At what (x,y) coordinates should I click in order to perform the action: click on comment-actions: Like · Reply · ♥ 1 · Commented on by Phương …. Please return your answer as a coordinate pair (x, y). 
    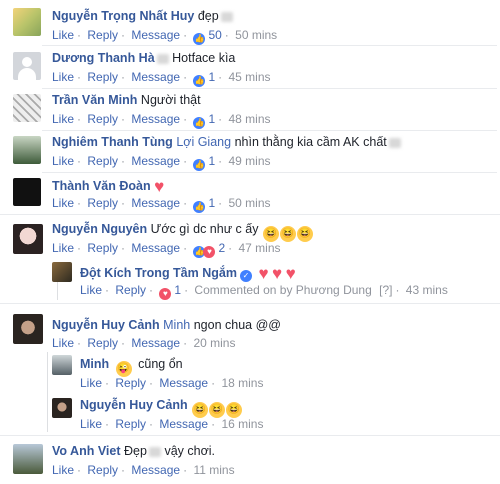
    Looking at the image, I should click on (264, 291).